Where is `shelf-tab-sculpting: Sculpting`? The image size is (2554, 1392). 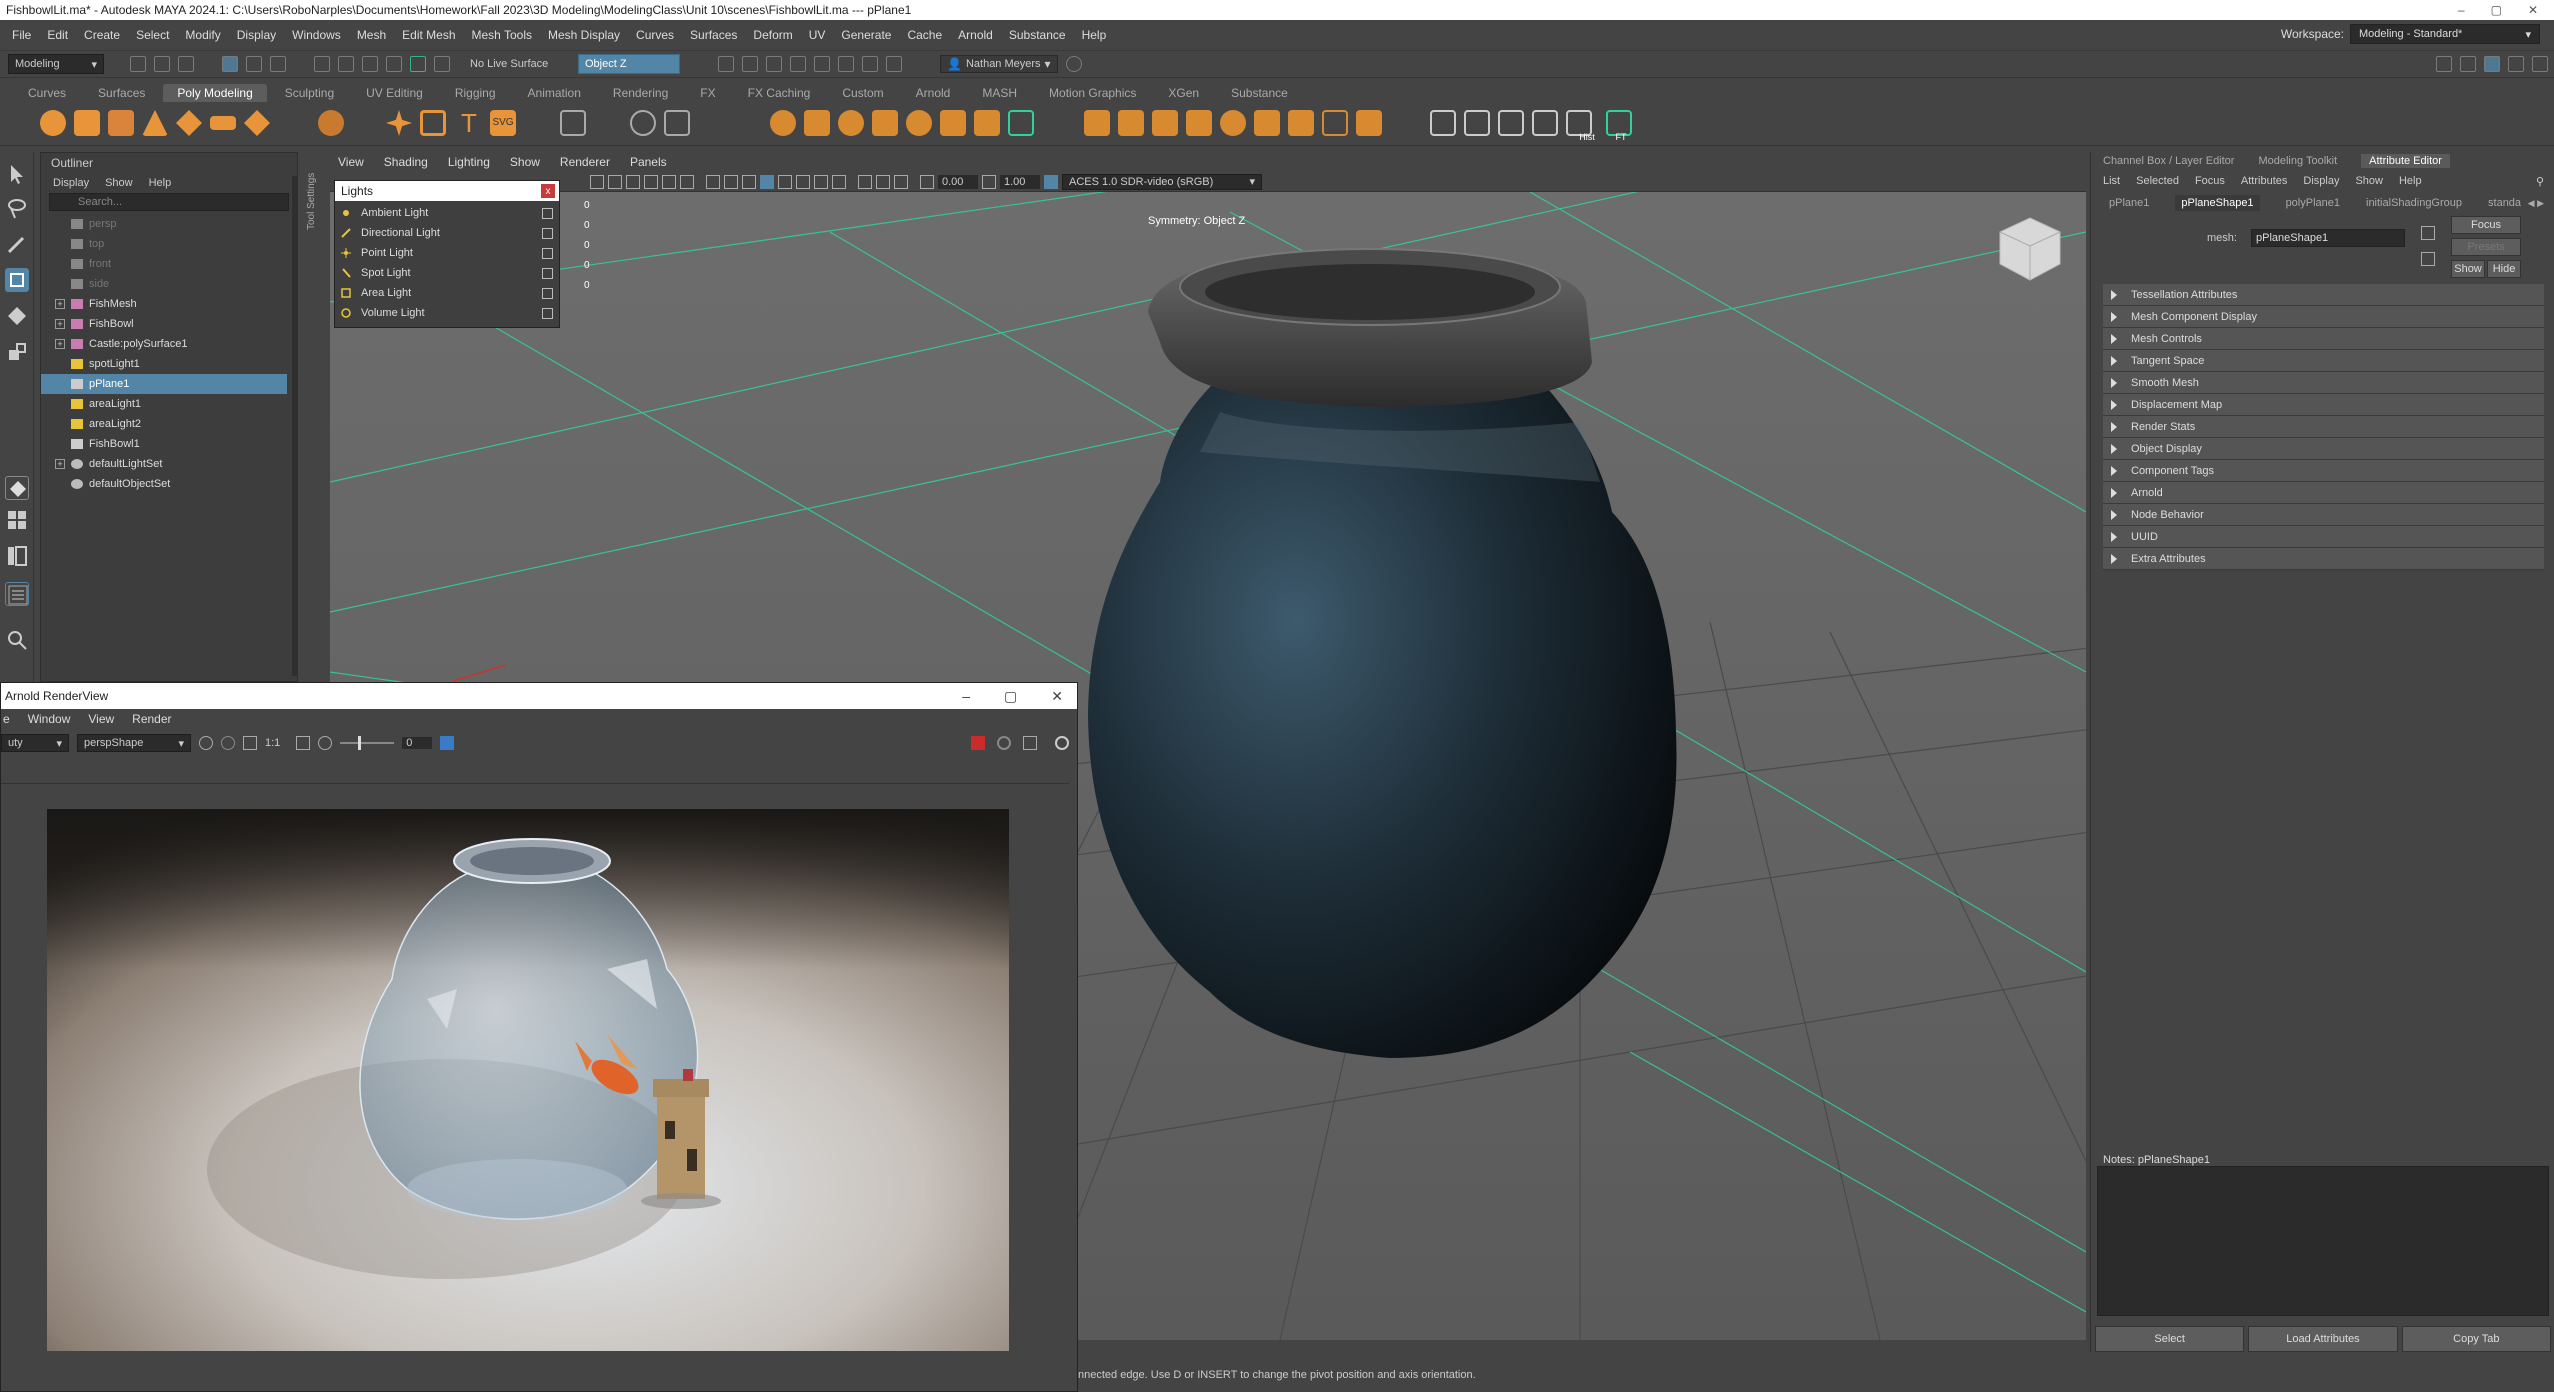 shelf-tab-sculpting: Sculpting is located at coordinates (309, 93).